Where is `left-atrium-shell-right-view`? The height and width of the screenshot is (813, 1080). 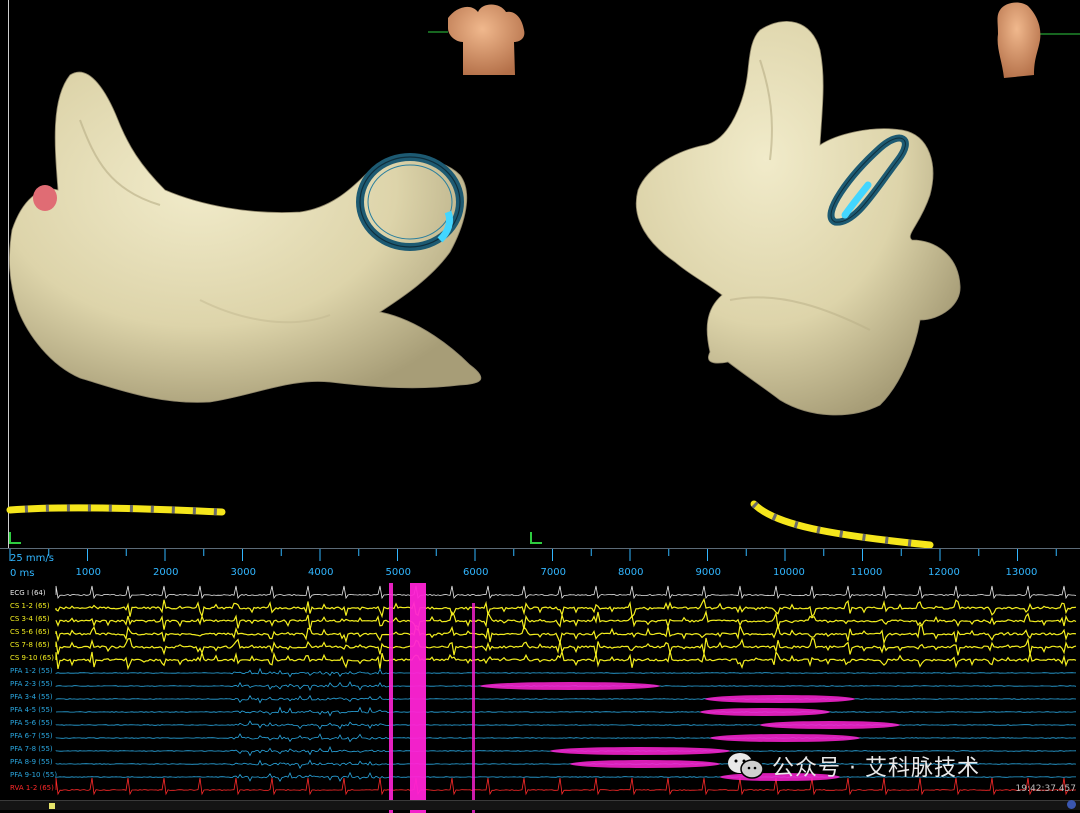
left-atrium-shell-right-view is located at coordinates (798, 218).